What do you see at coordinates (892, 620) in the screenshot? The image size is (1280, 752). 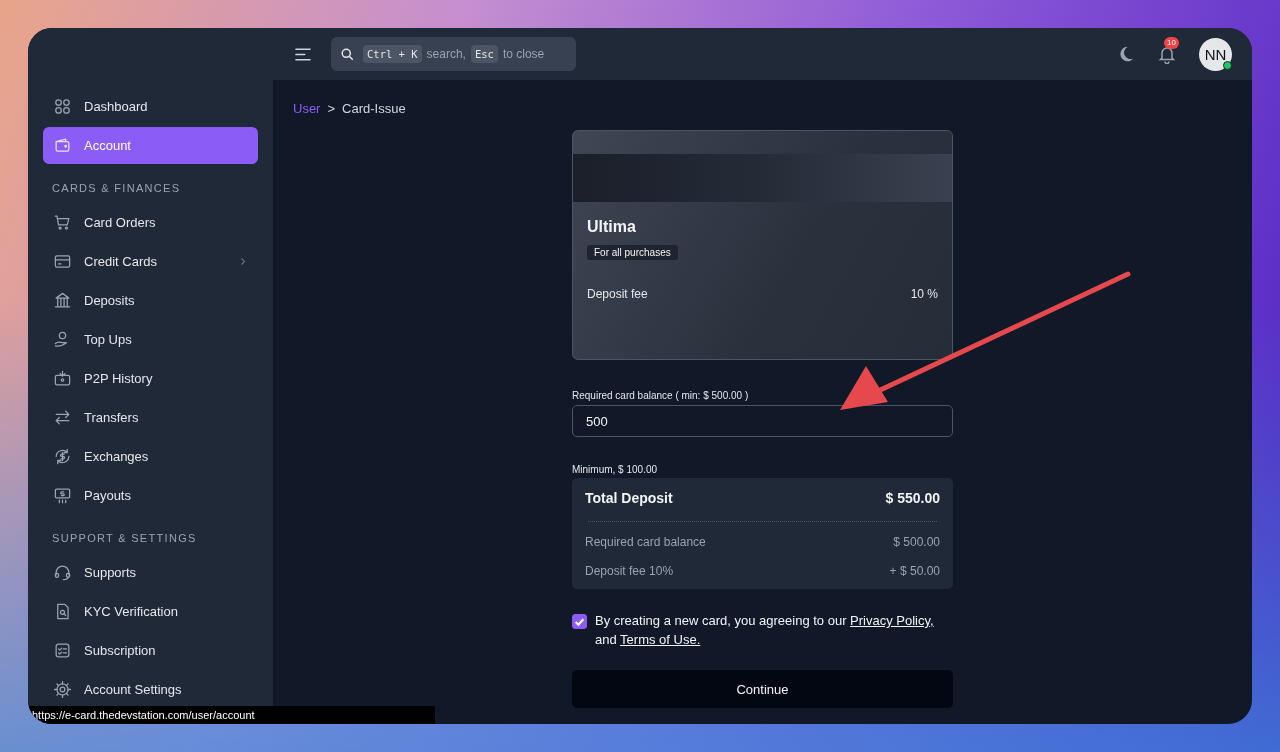 I see `privacy-policy-link: Privacy Policy,` at bounding box center [892, 620].